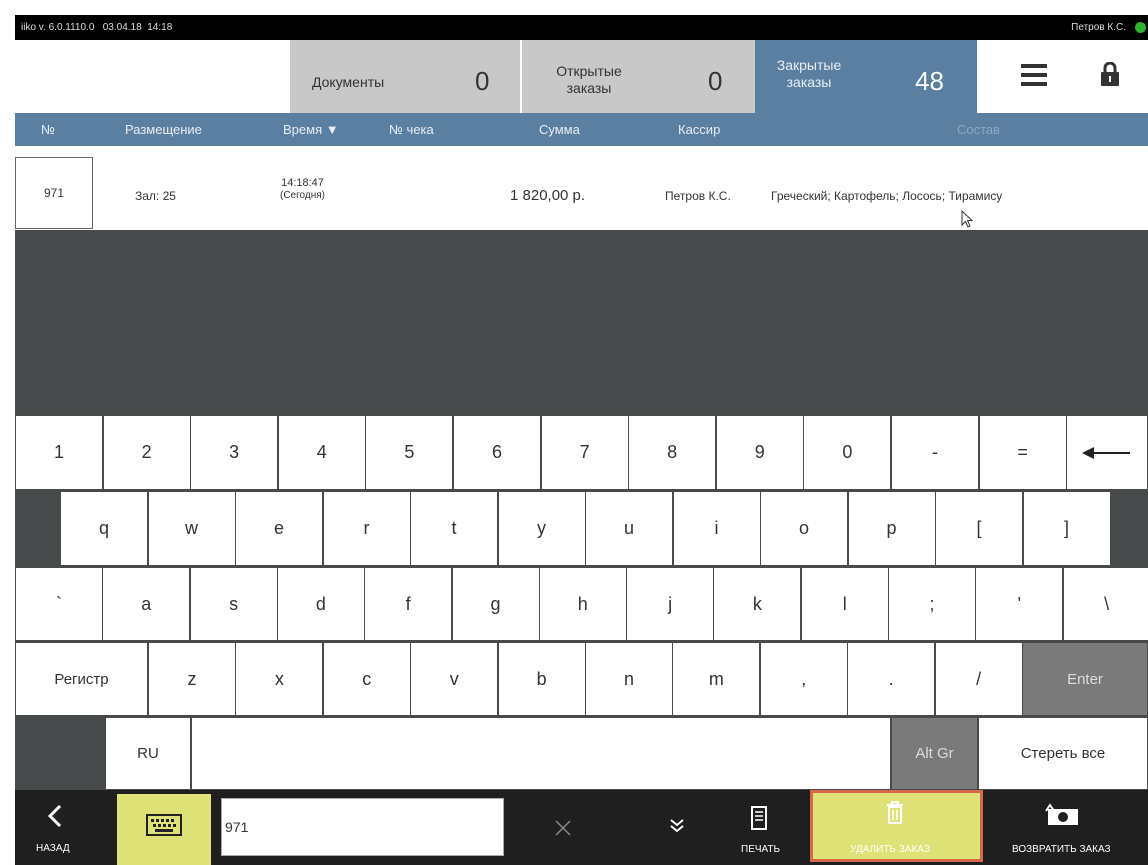 This screenshot has height=865, width=1148. Describe the element at coordinates (1105, 604) in the screenshot. I see `key-12: \` at that location.